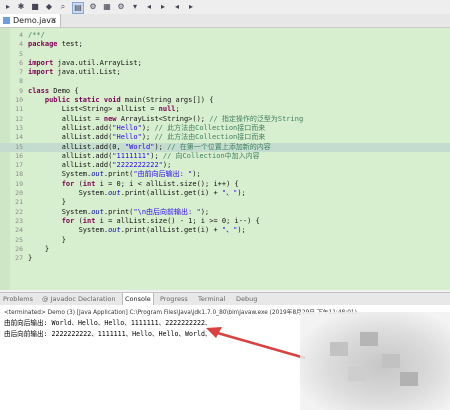  I want to click on code-token: i = allList.size() - 1; i >= 0; i--) {, so click(177, 220).